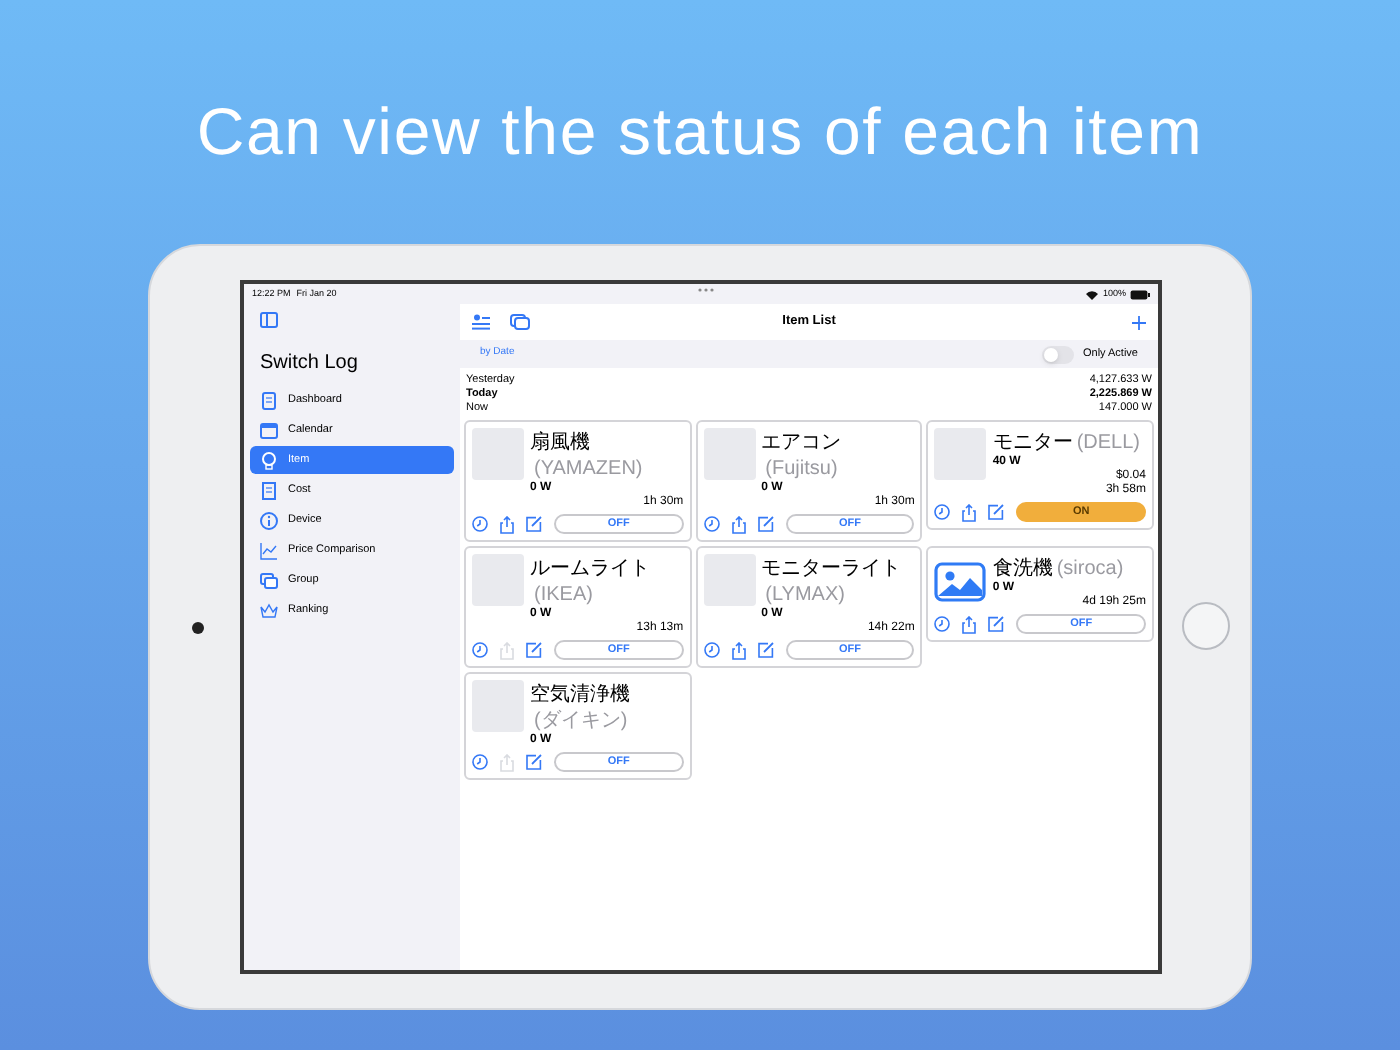 This screenshot has width=1400, height=1050. What do you see at coordinates (960, 582) in the screenshot?
I see `image-icon` at bounding box center [960, 582].